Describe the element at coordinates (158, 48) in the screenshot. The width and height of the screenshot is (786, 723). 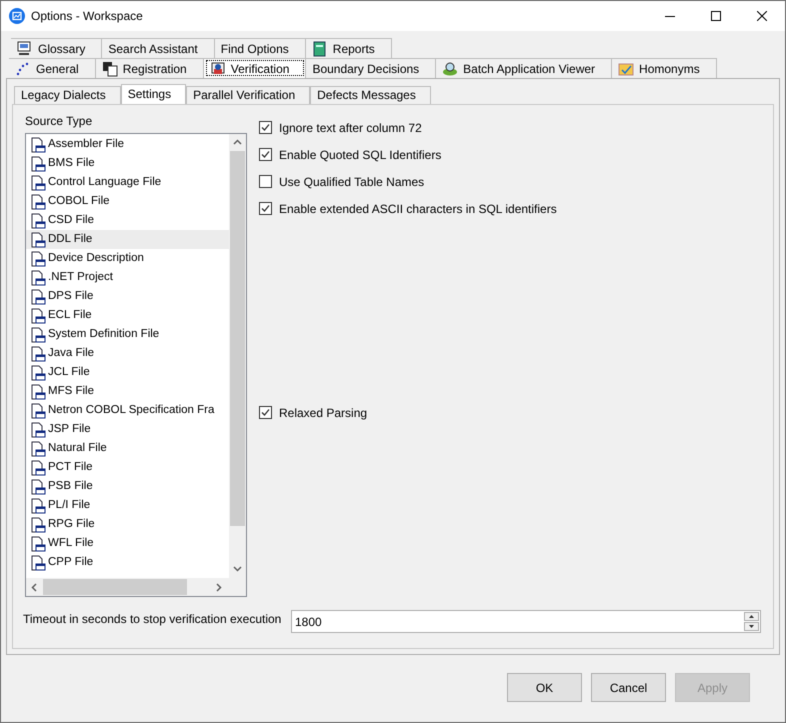
I see `tab: Search Assistant` at that location.